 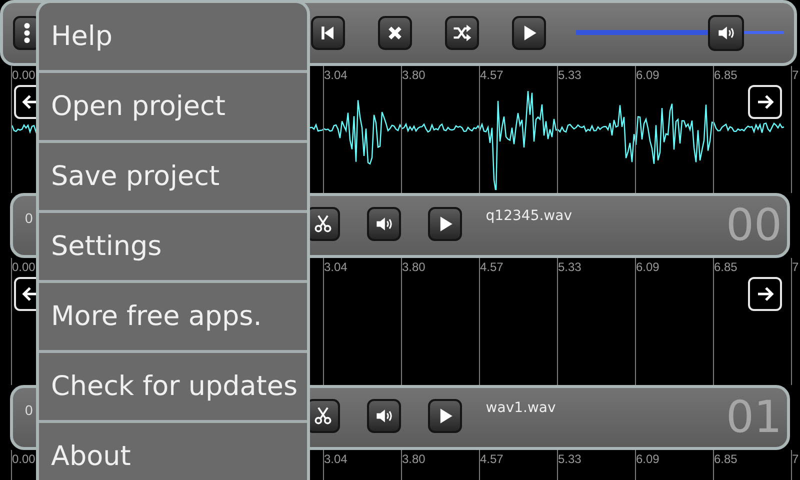 I want to click on menu-item: Save project, so click(x=173, y=178).